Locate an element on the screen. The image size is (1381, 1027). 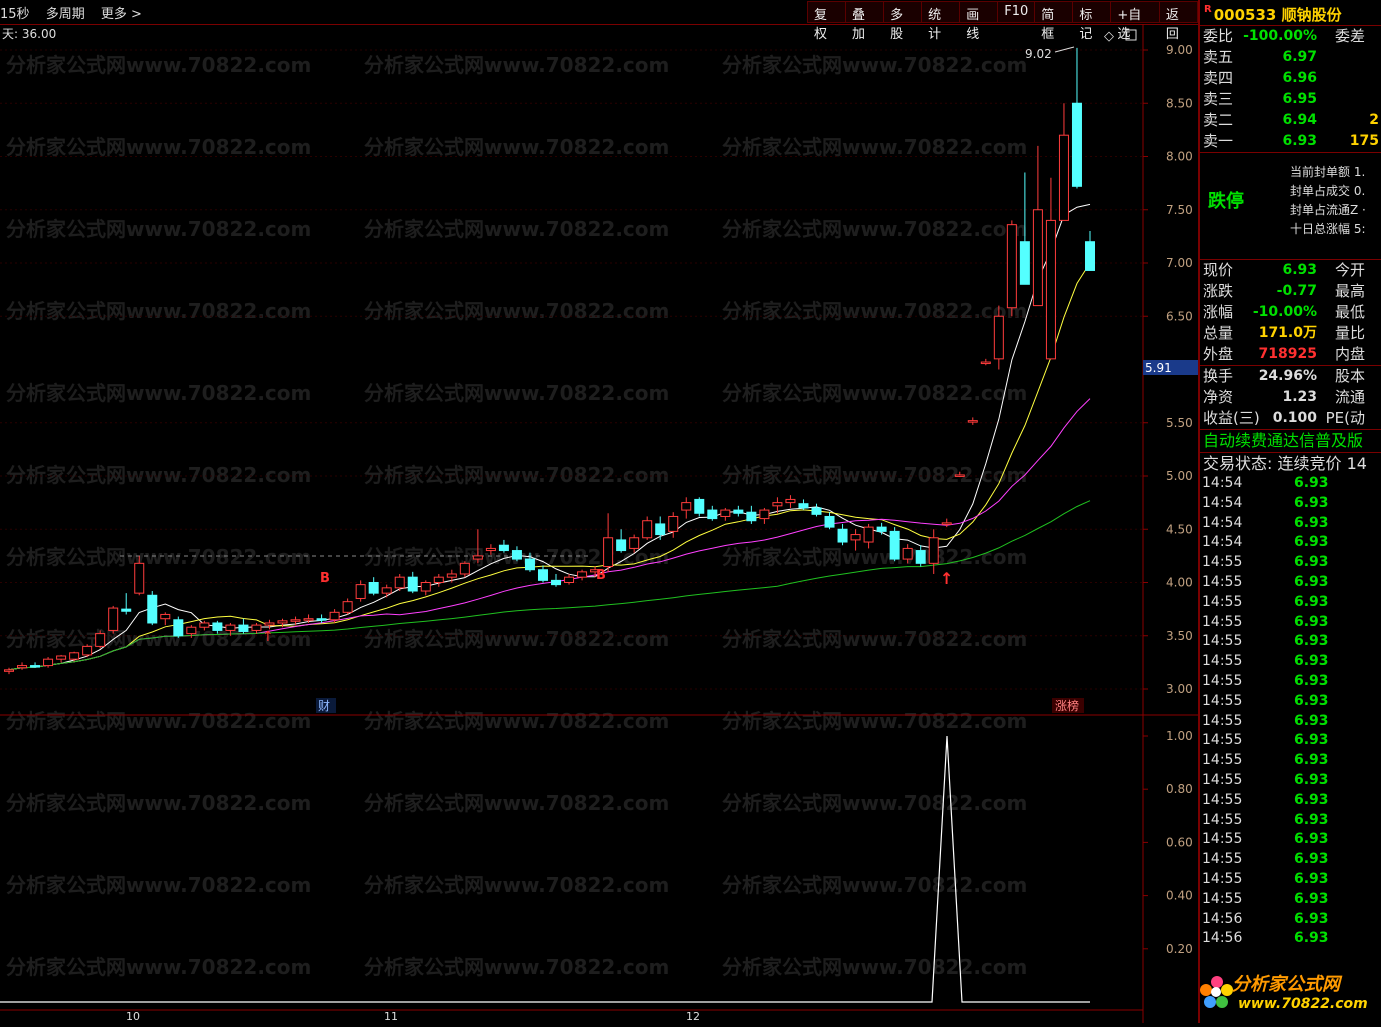
back-button: 返回 is located at coordinates (1178, 21).